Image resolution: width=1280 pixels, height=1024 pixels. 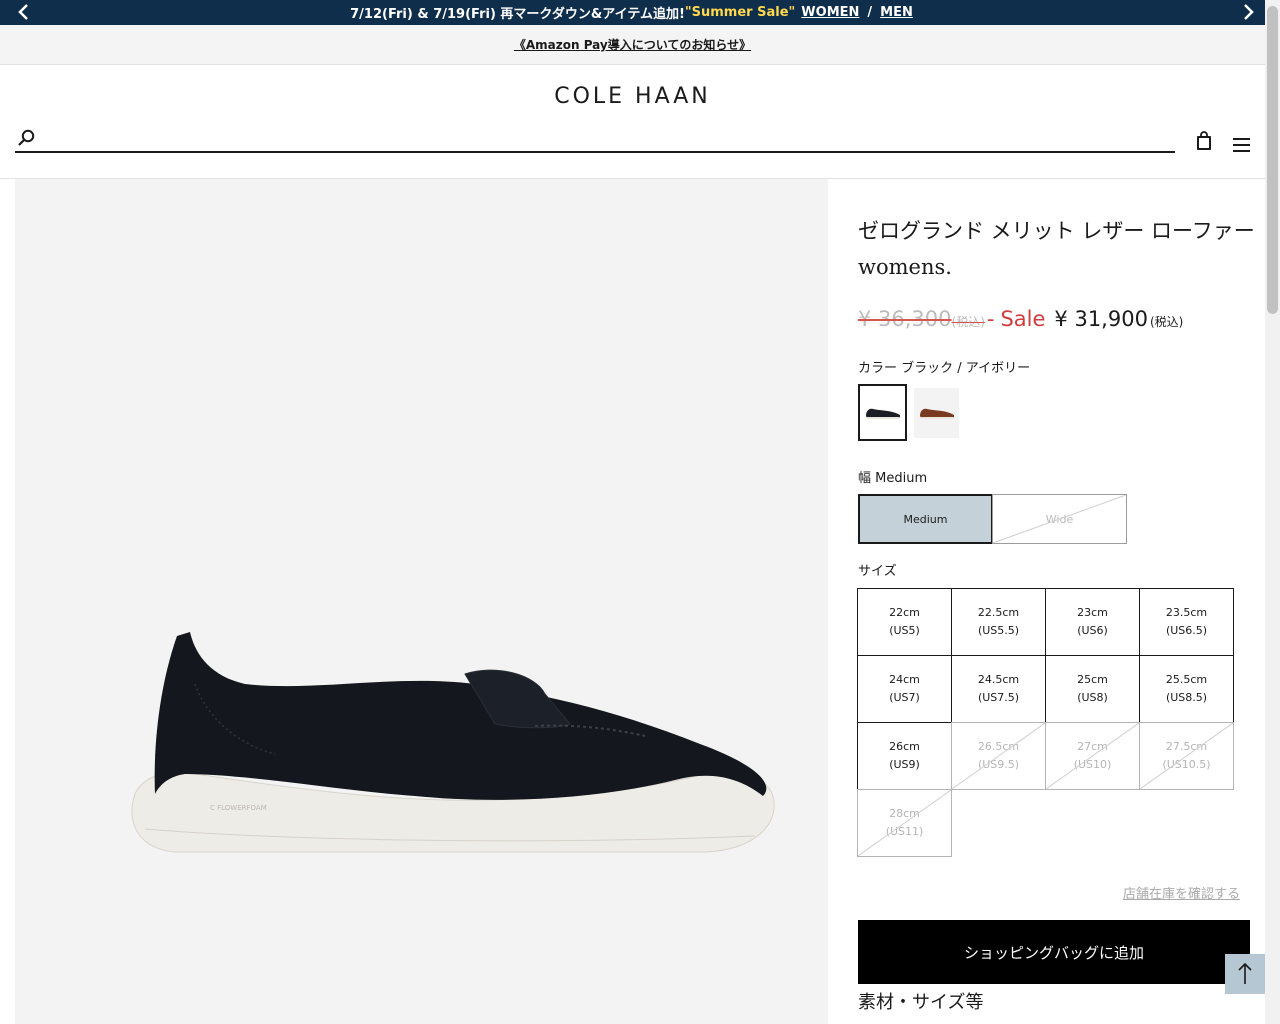 What do you see at coordinates (1248, 12) in the screenshot?
I see `chevron-right-icon` at bounding box center [1248, 12].